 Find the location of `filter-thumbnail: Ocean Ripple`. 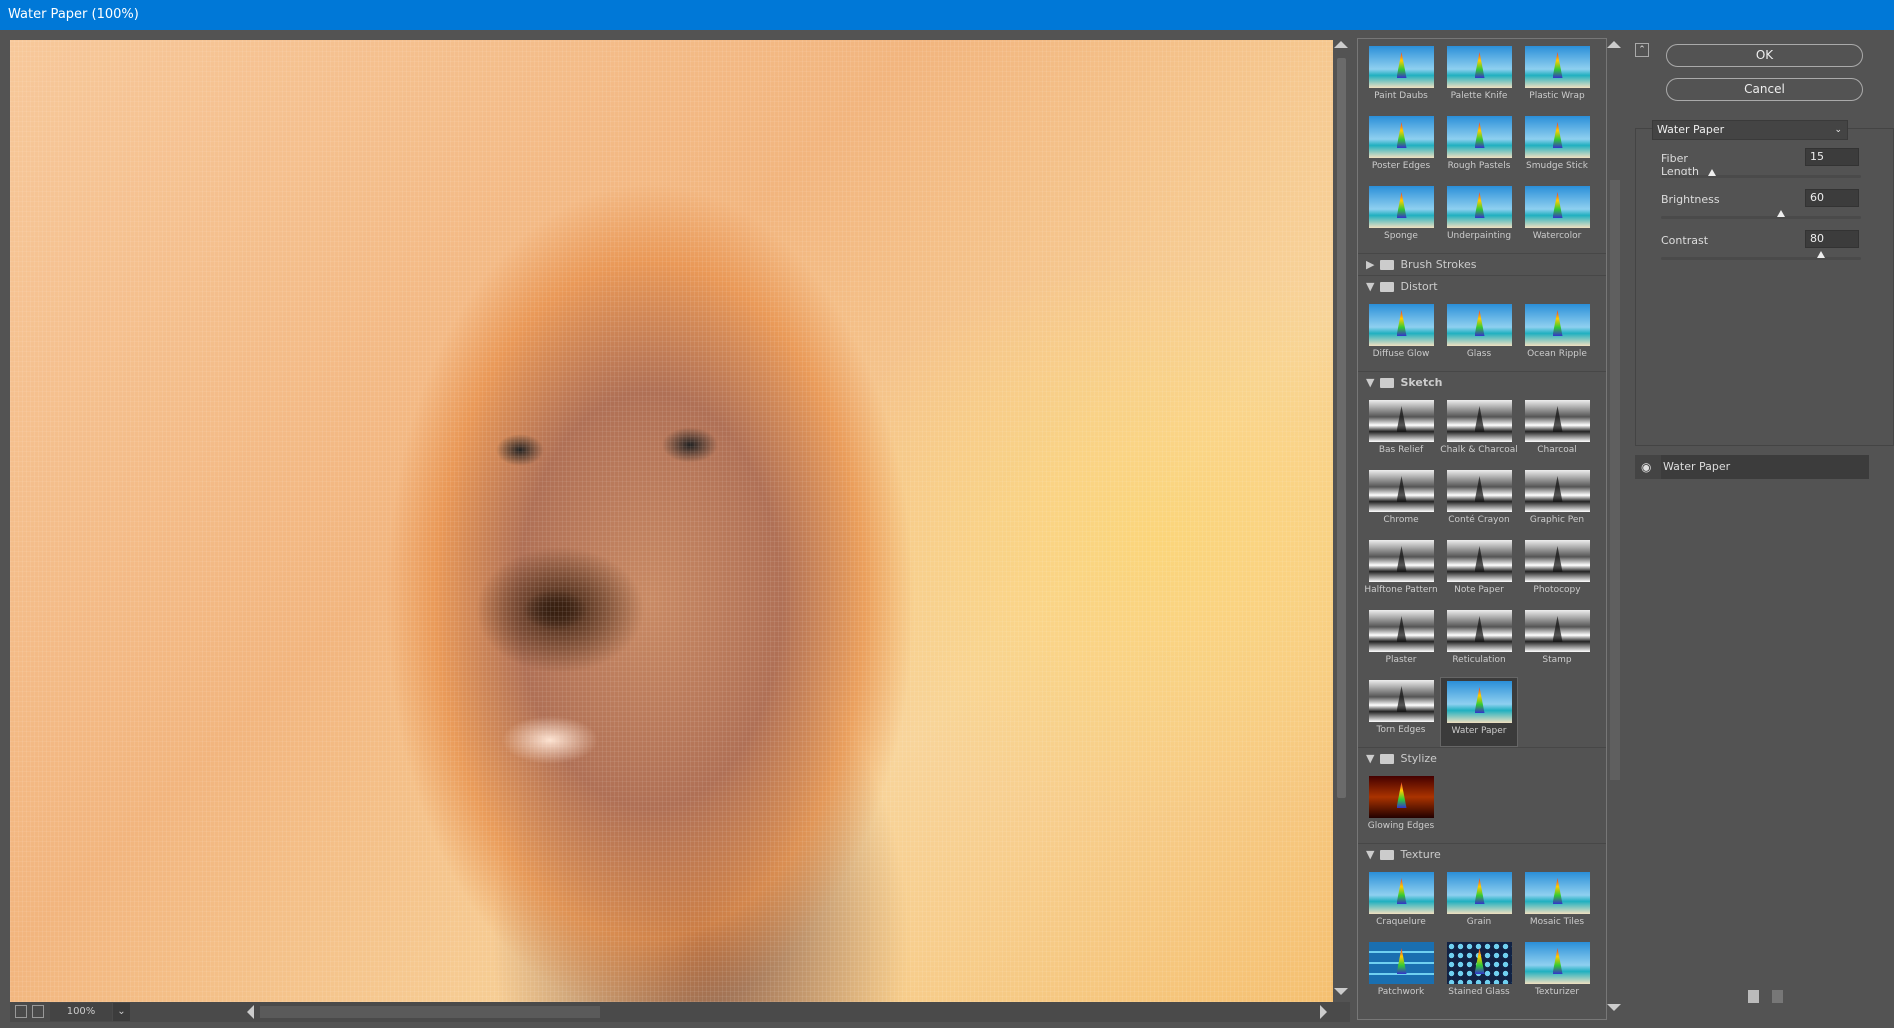

filter-thumbnail: Ocean Ripple is located at coordinates (1557, 336).